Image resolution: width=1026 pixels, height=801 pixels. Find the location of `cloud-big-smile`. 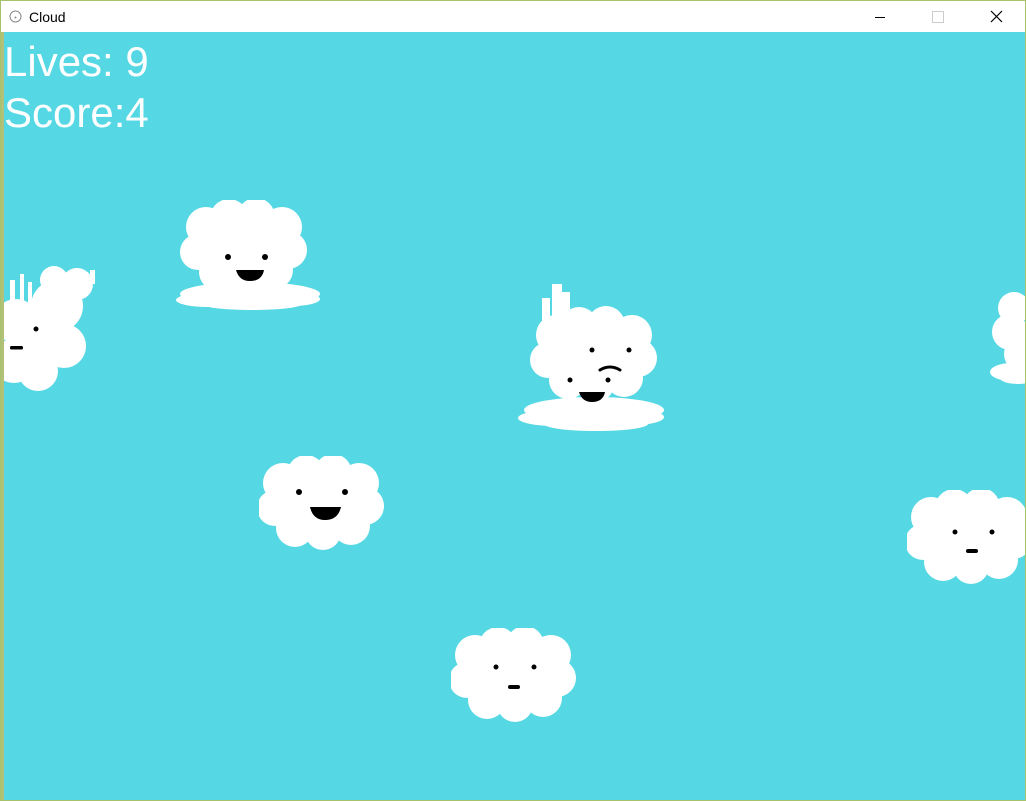

cloud-big-smile is located at coordinates (324, 506).